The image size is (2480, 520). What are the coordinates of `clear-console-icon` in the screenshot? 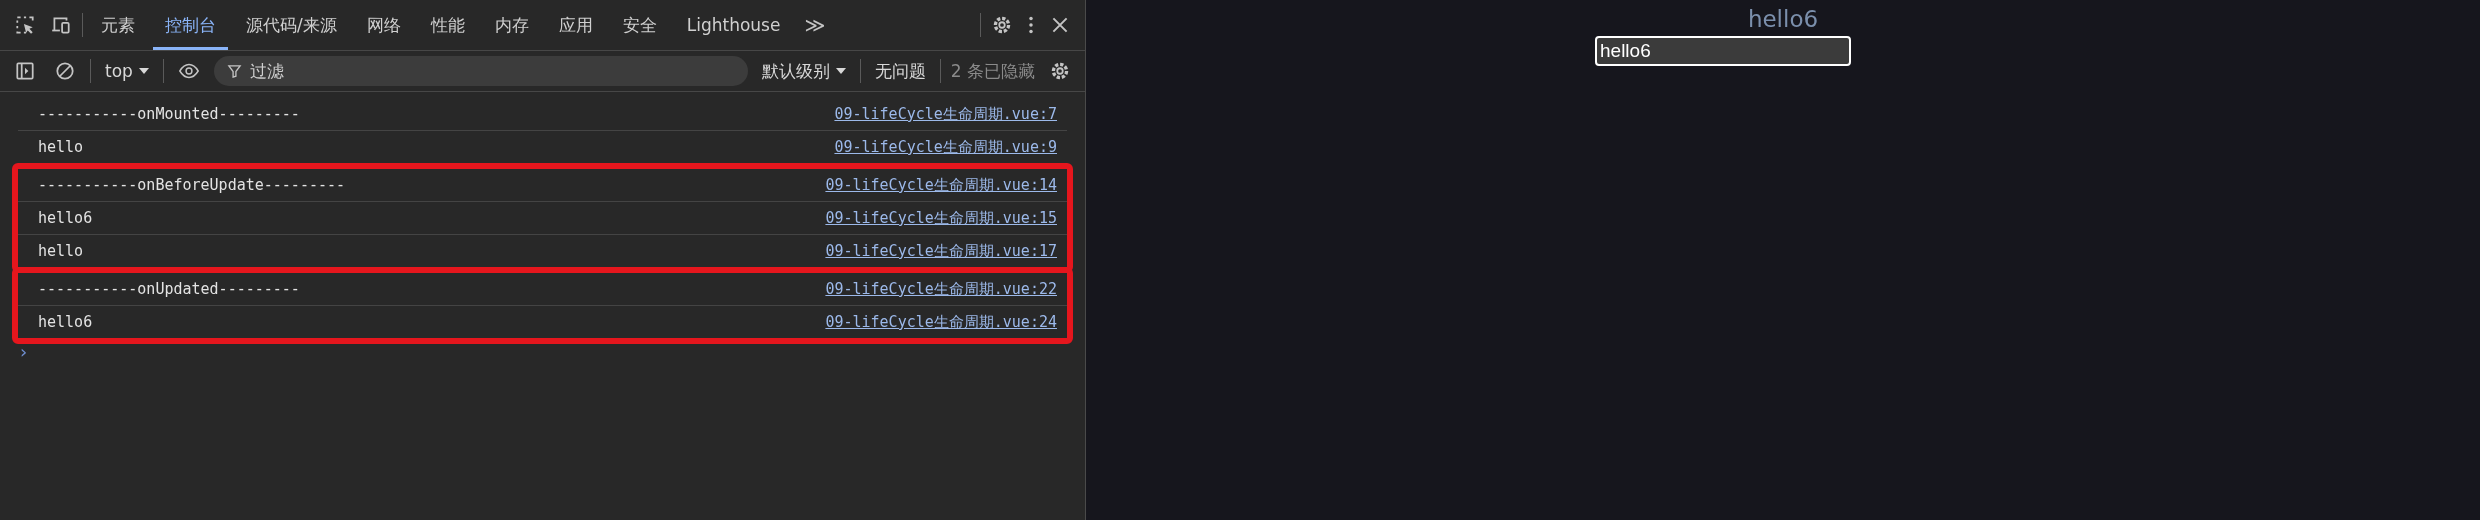 It's located at (65, 71).